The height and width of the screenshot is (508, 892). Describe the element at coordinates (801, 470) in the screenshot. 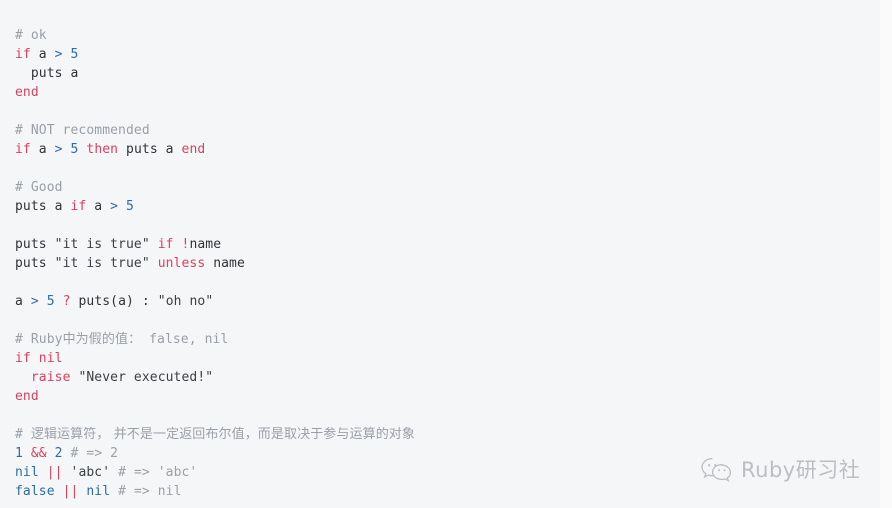

I see `watermark-text: Ruby研习社` at that location.